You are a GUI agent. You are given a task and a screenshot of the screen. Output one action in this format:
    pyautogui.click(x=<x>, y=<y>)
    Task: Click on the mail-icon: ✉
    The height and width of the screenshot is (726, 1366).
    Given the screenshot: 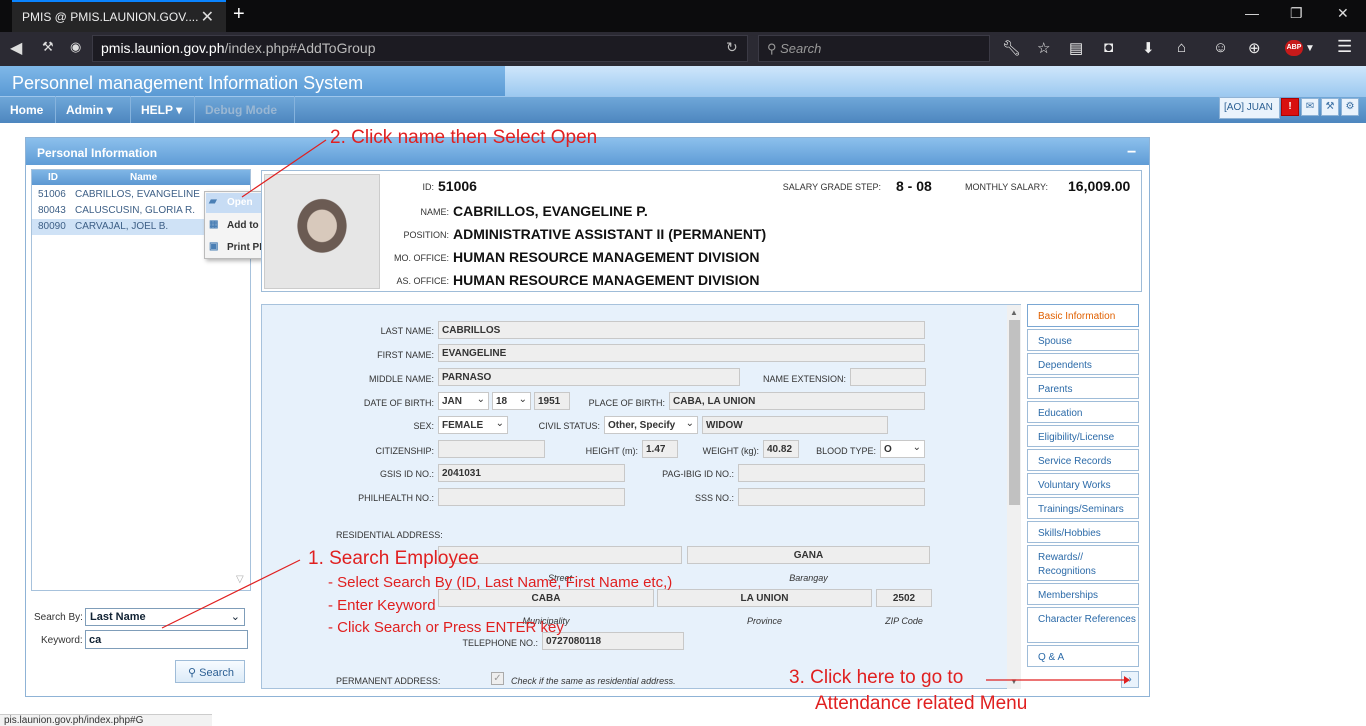 What is the action you would take?
    pyautogui.click(x=1310, y=107)
    